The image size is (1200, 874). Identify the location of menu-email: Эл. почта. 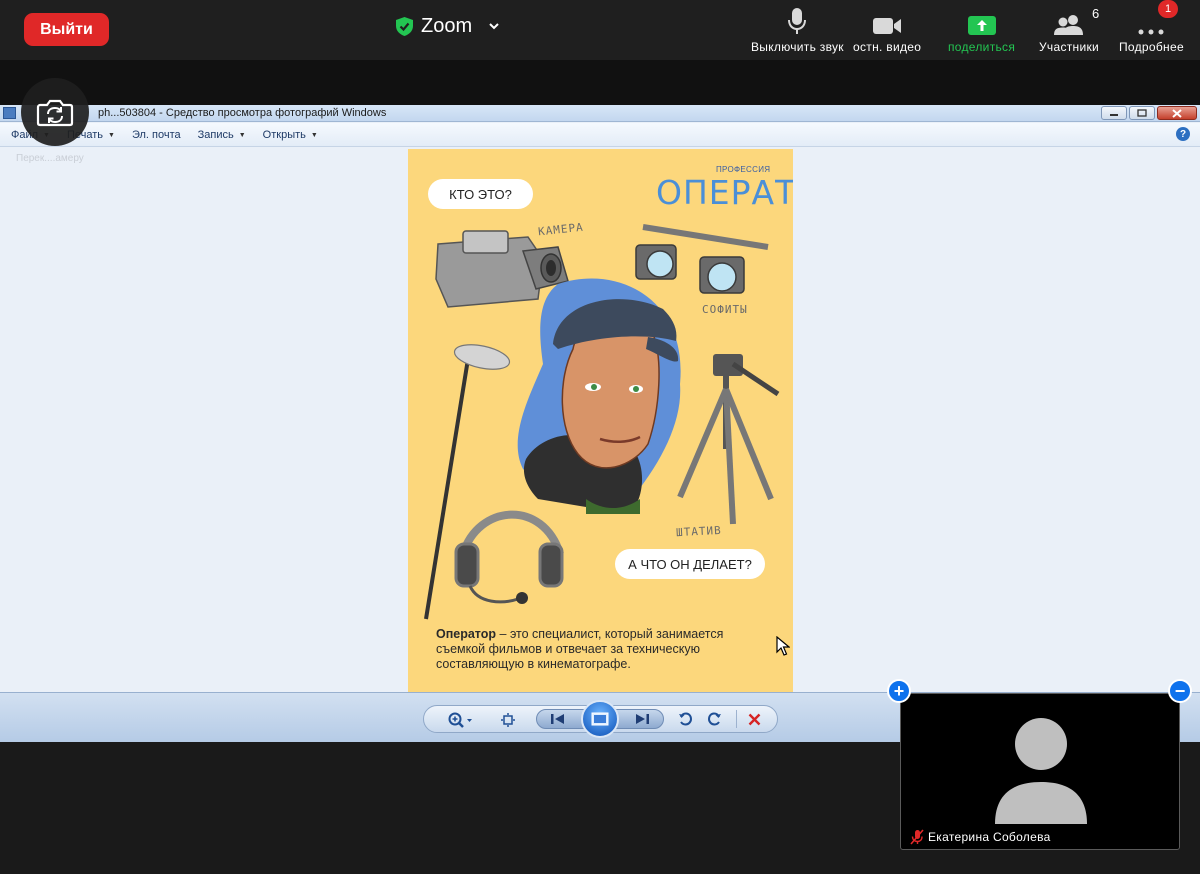
(156, 135).